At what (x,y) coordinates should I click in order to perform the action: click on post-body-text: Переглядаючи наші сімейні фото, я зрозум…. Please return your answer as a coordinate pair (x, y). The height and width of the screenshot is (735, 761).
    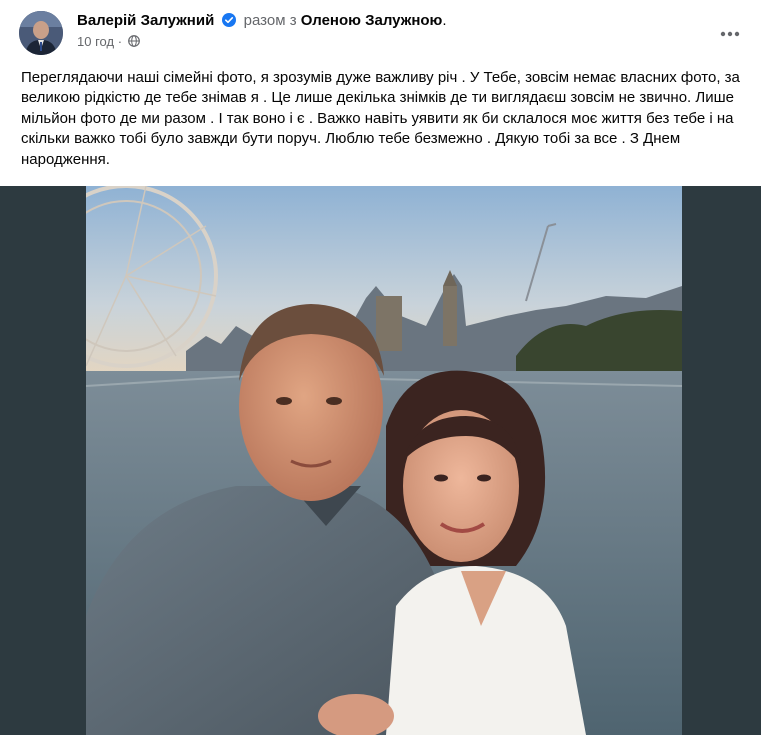
    Looking at the image, I should click on (380, 118).